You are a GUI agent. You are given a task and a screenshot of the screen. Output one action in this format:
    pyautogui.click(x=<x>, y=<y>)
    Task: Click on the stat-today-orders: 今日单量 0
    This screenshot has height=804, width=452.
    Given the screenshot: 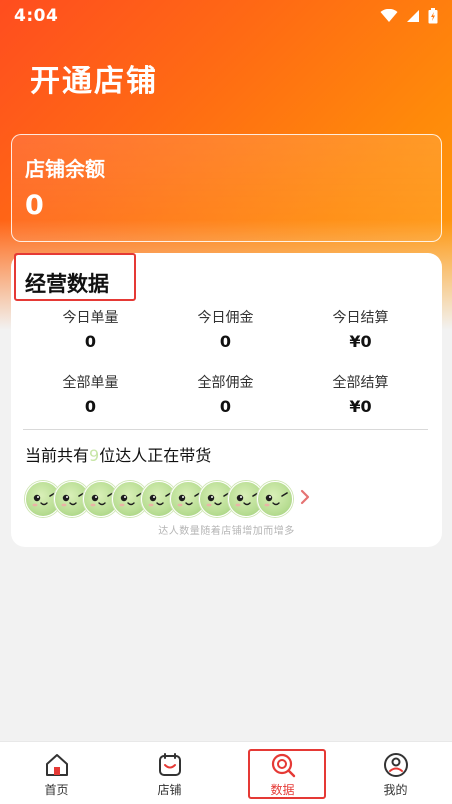 What is the action you would take?
    pyautogui.click(x=90, y=329)
    